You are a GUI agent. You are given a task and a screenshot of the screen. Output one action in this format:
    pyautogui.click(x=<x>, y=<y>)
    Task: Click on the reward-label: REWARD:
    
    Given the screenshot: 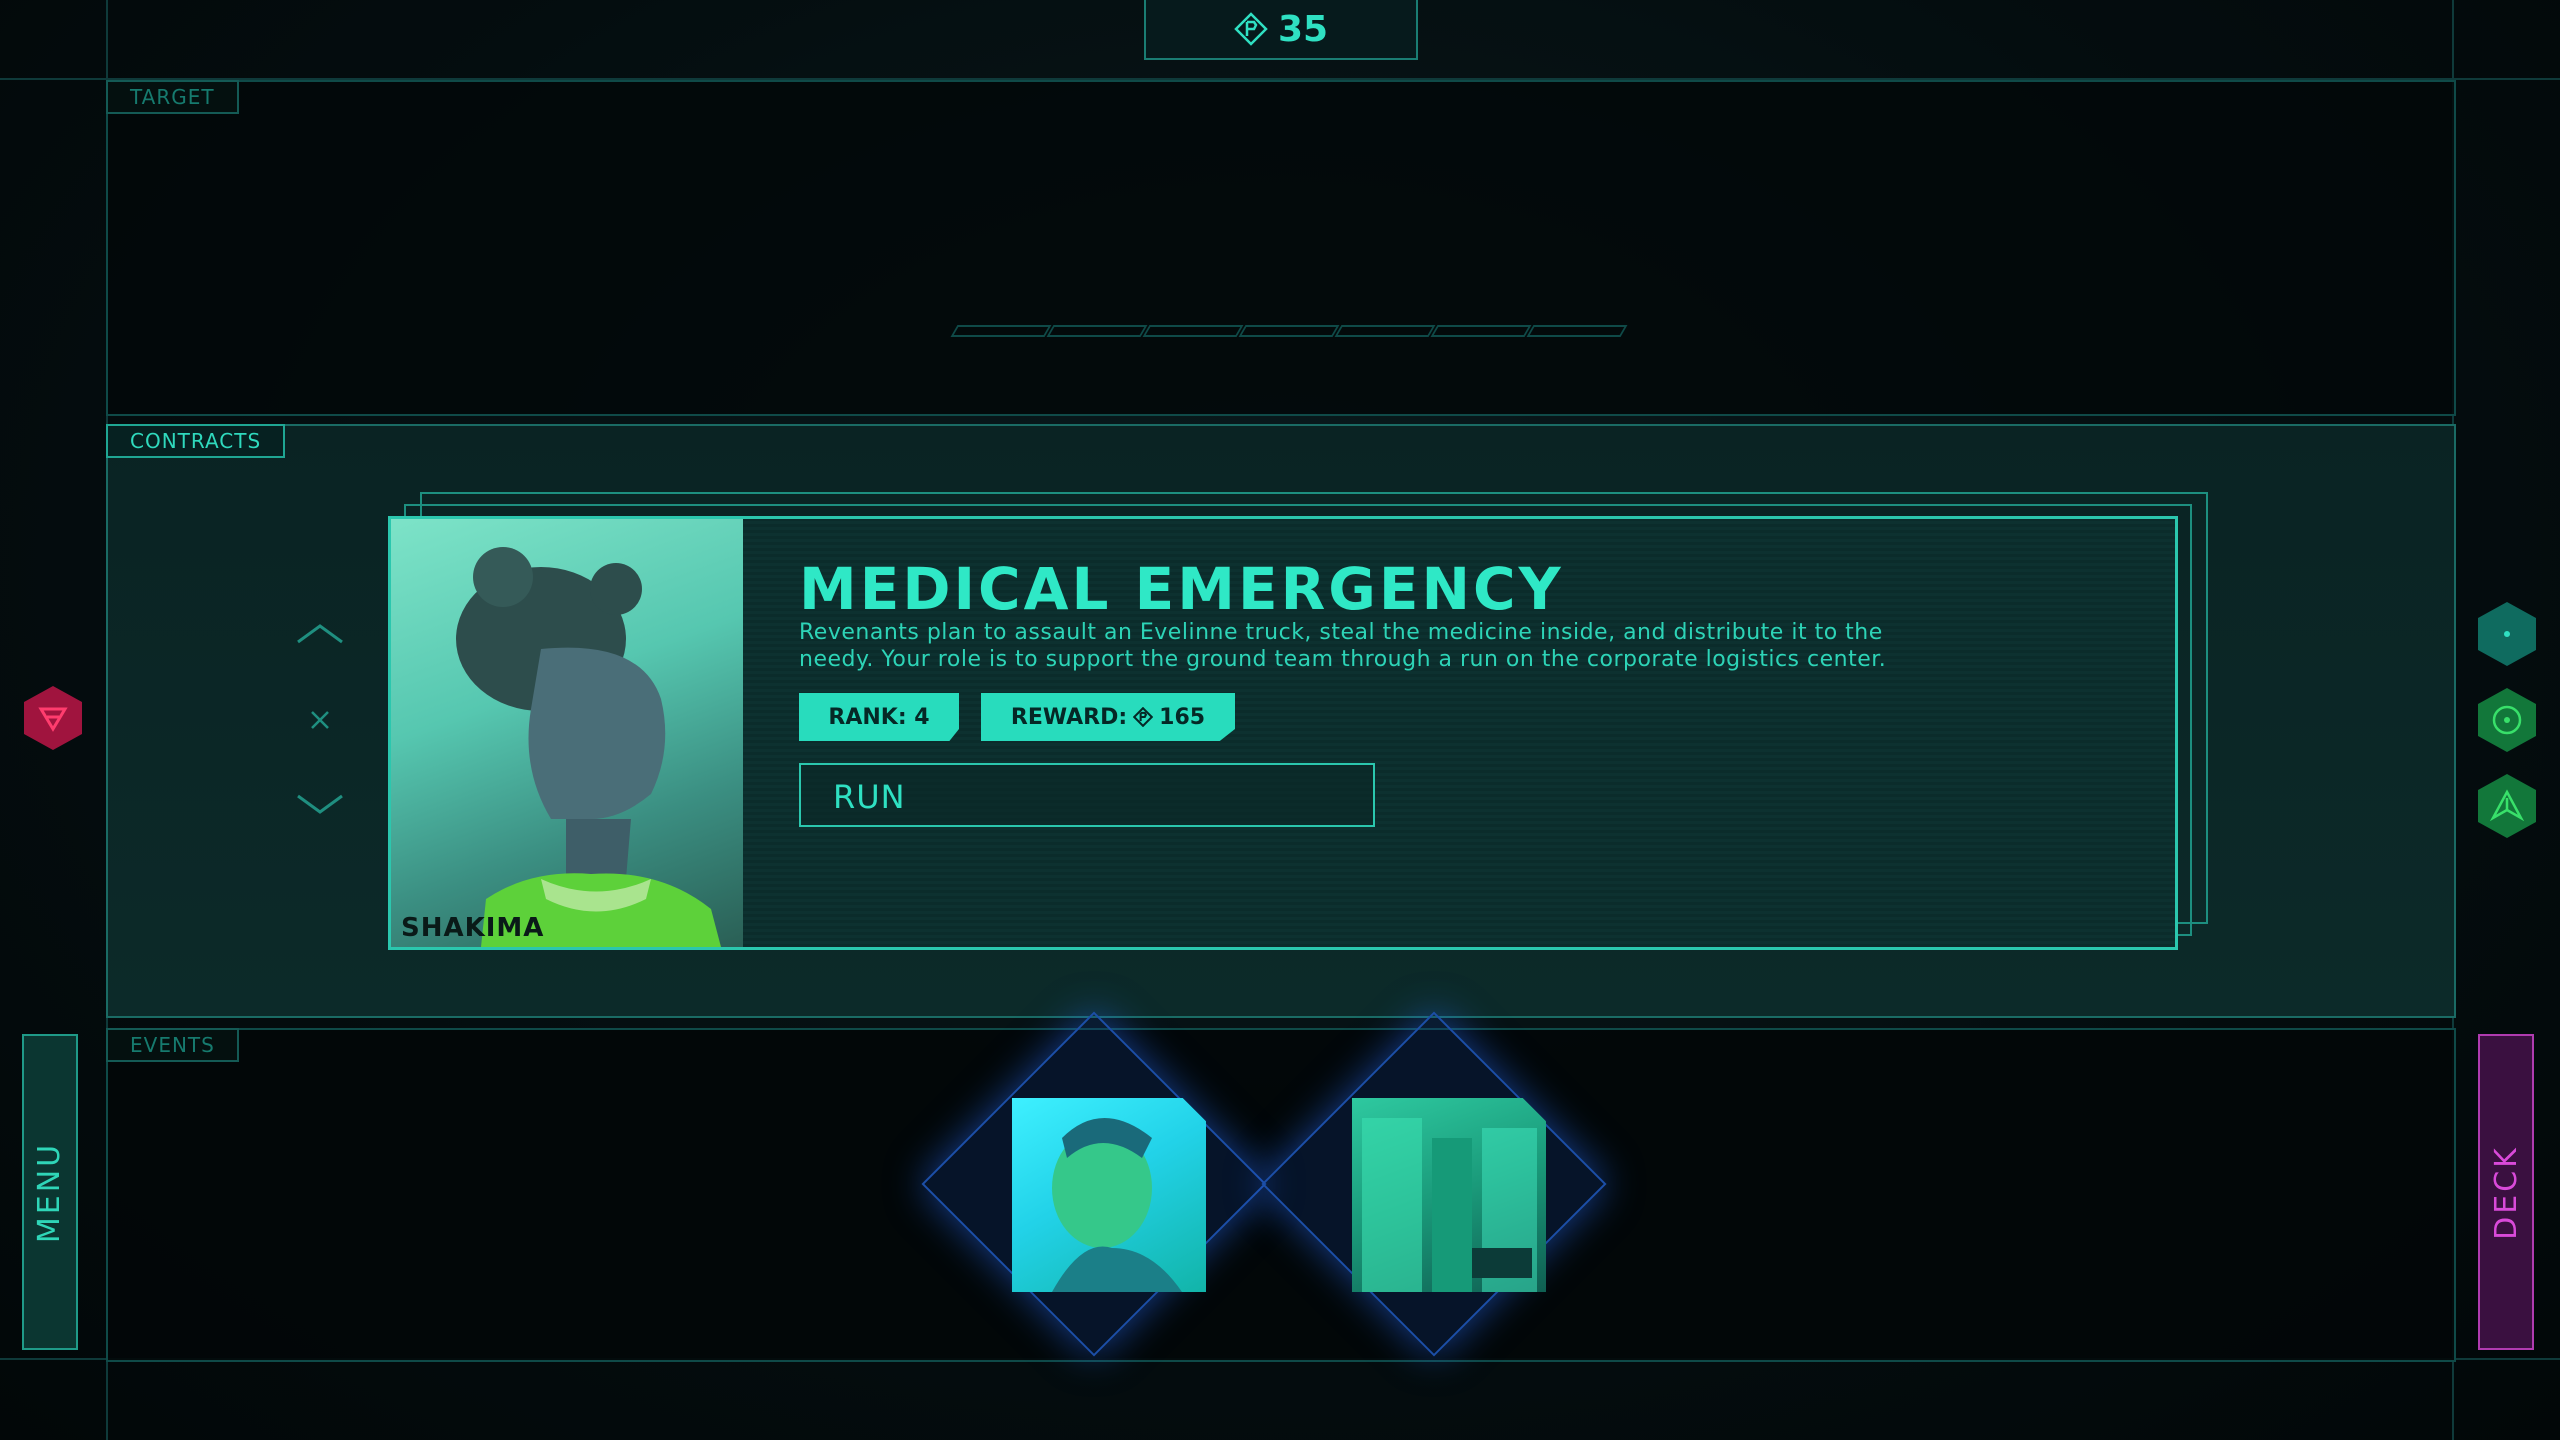 What is the action you would take?
    pyautogui.click(x=1069, y=717)
    